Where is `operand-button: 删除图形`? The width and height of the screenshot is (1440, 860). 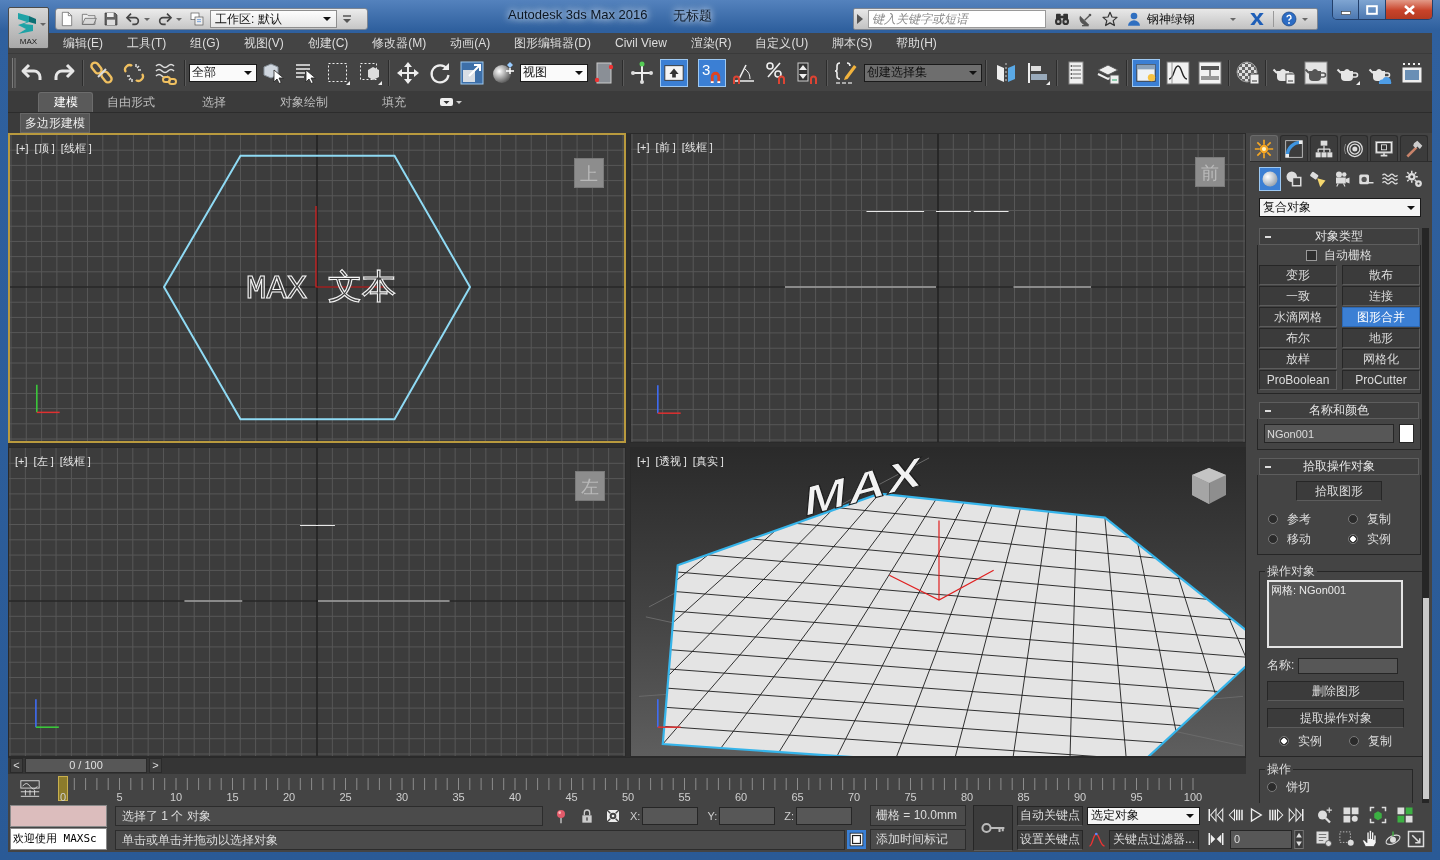 operand-button: 删除图形 is located at coordinates (1335, 691).